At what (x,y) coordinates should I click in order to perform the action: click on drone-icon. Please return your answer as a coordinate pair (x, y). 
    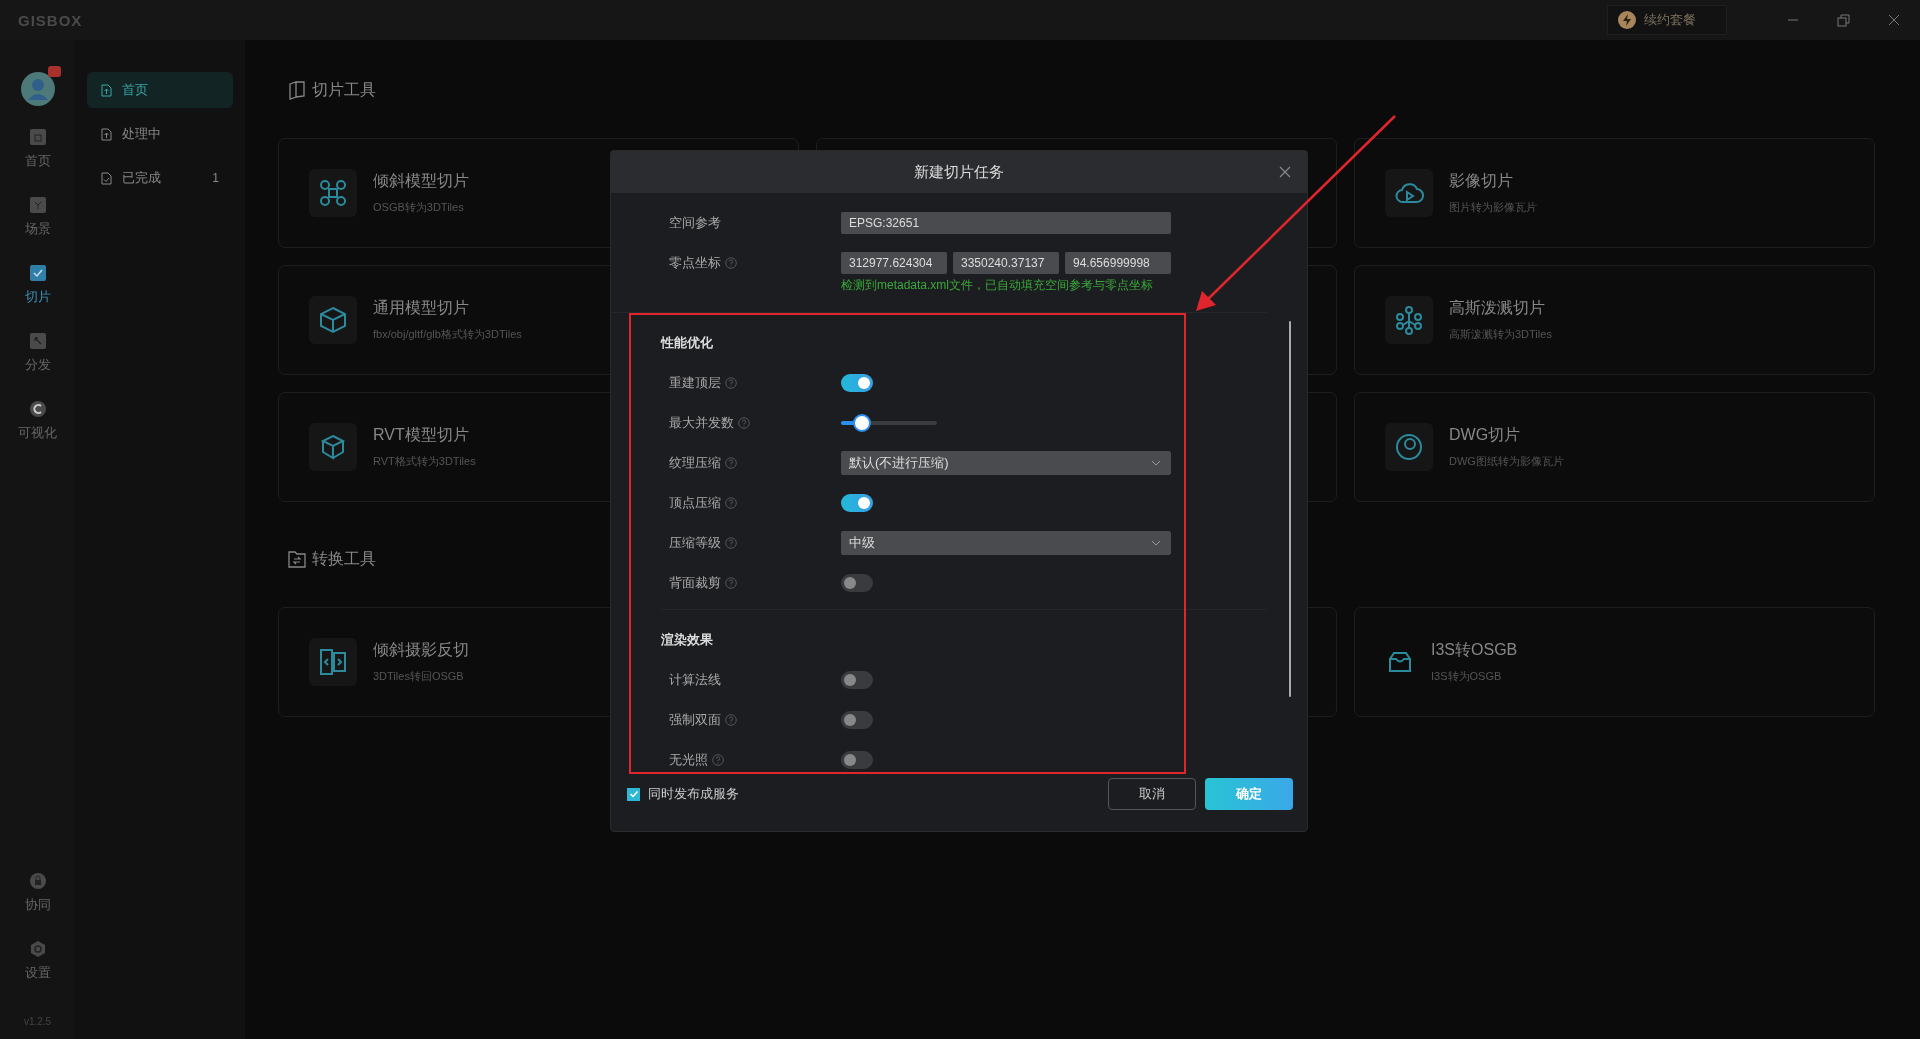
    Looking at the image, I should click on (333, 193).